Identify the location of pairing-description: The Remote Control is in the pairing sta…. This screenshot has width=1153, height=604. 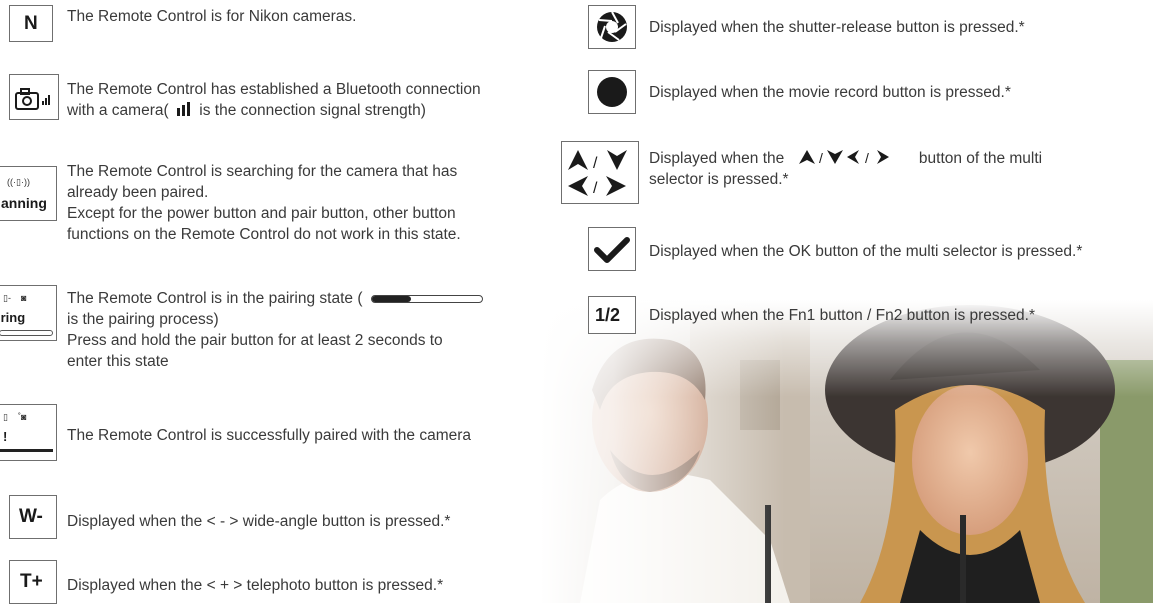
(275, 330).